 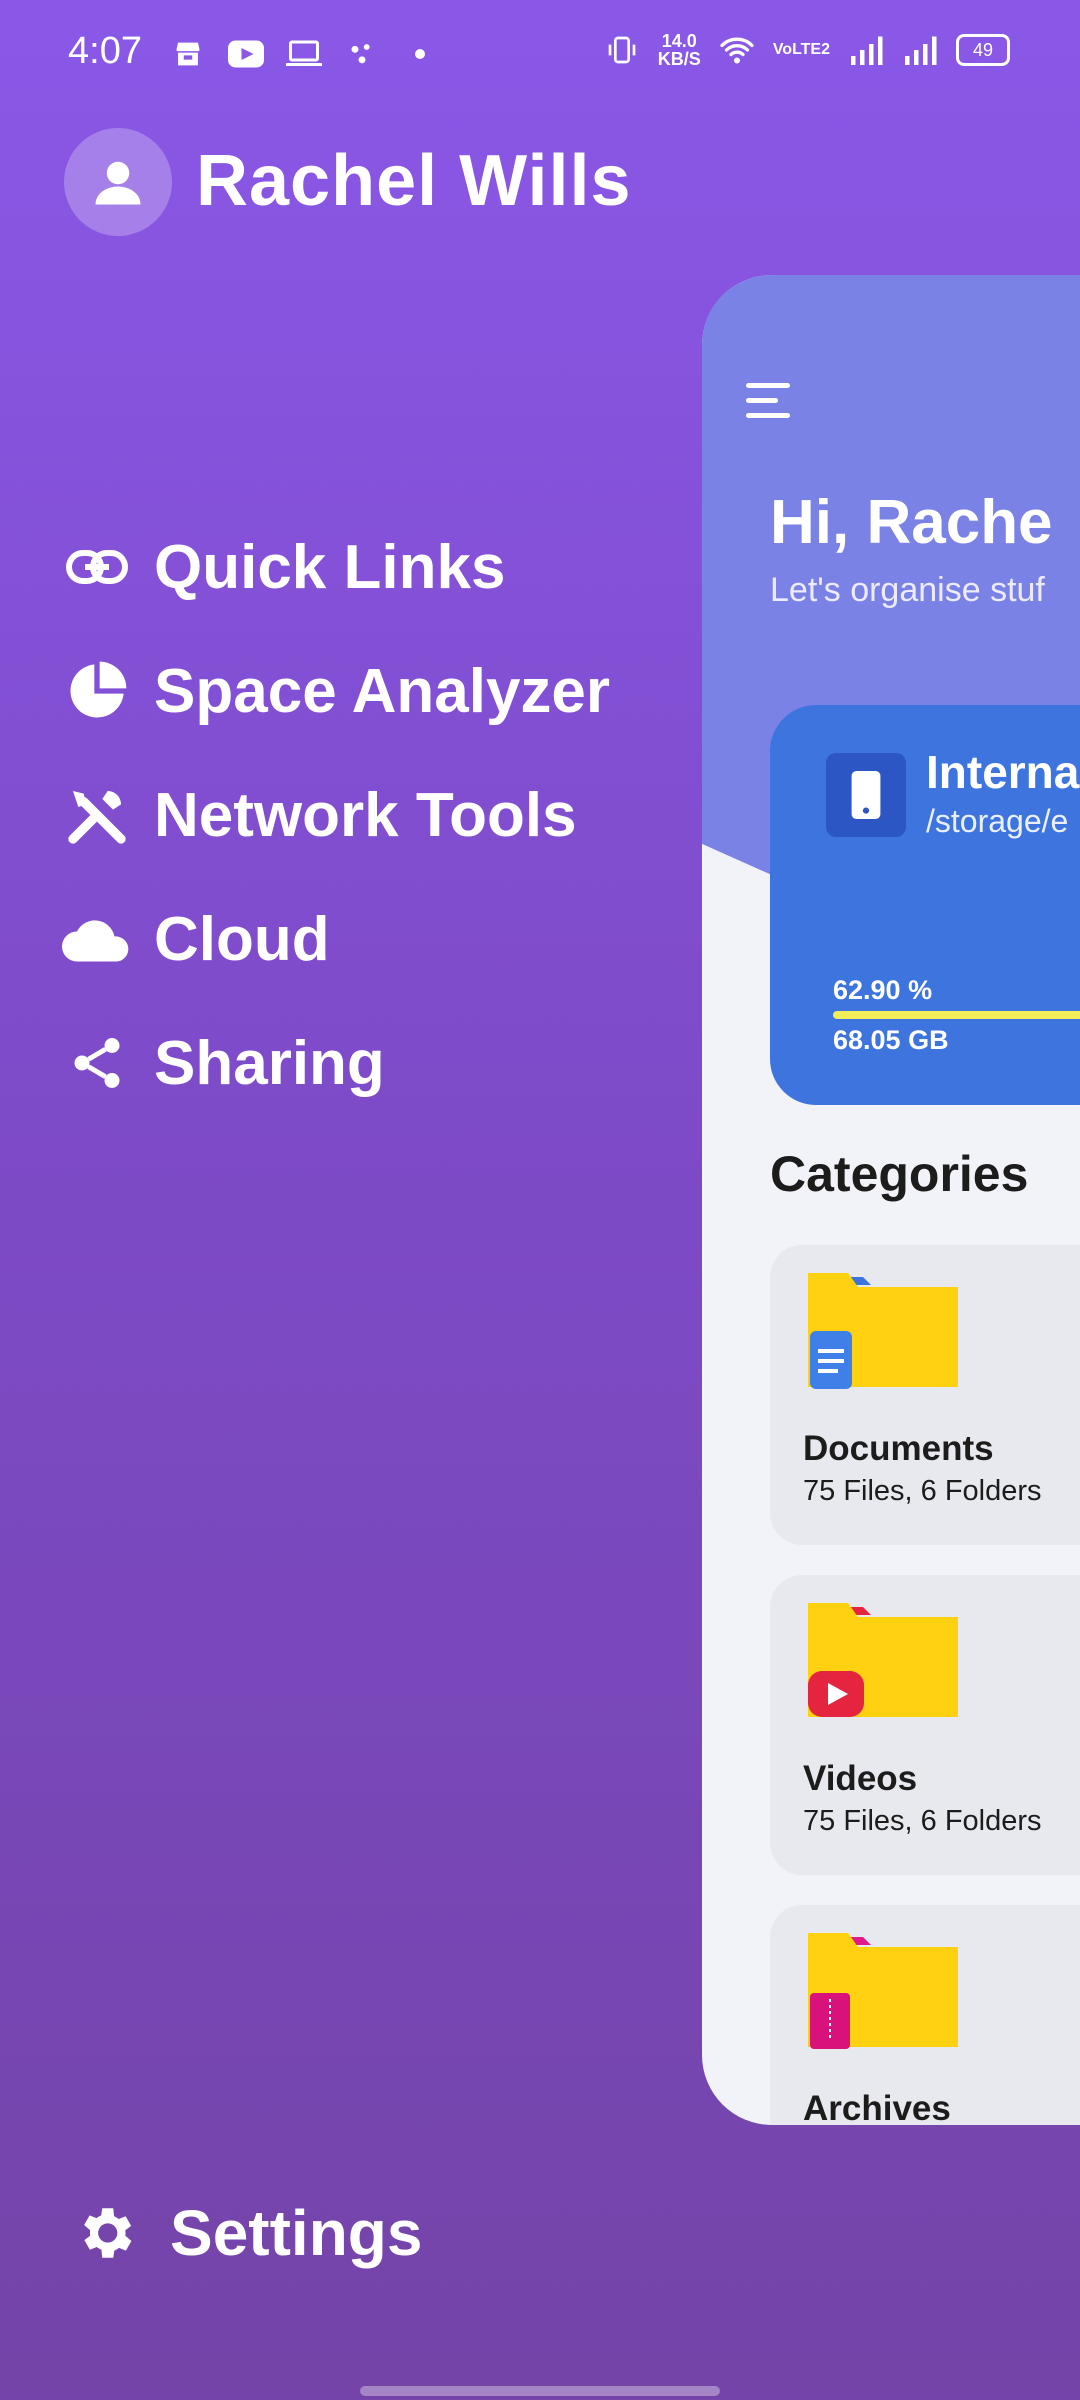 I want to click on menu-item-sharing: Sharing, so click(x=336, y=1063).